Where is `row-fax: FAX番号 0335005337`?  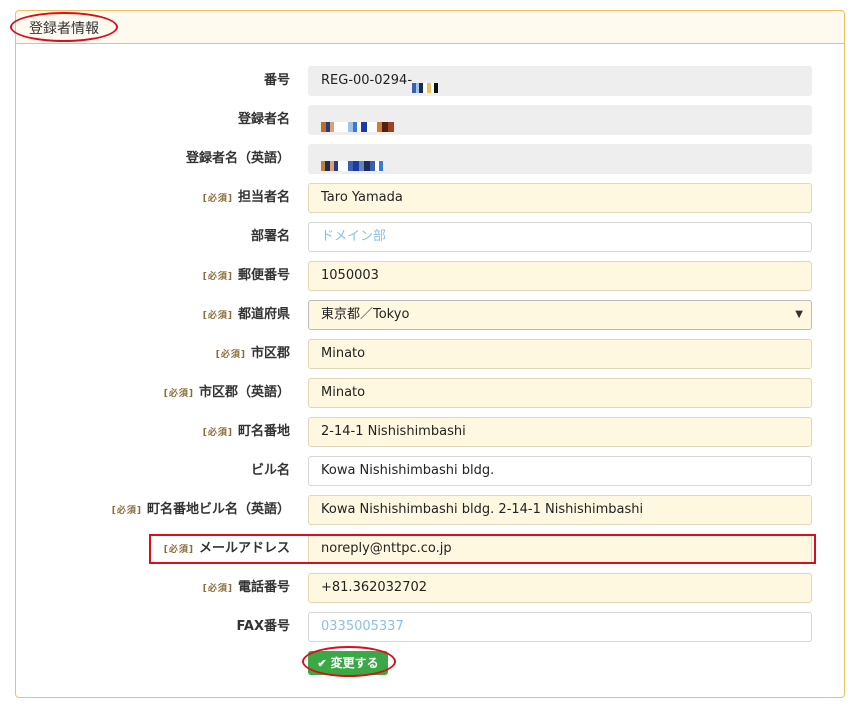
row-fax: FAX番号 0335005337 is located at coordinates (429, 627).